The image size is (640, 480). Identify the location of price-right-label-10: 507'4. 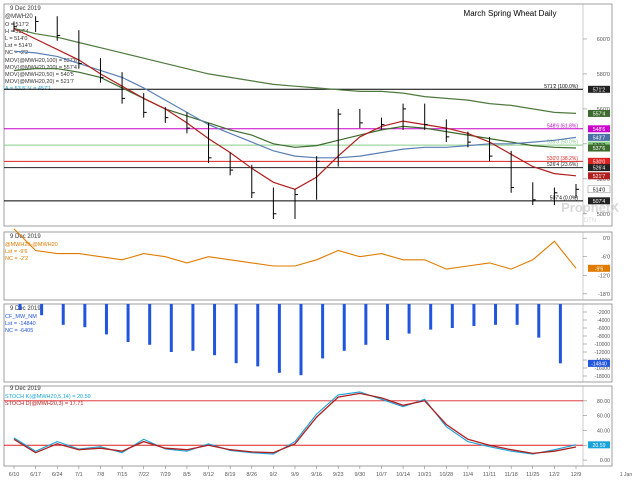
(599, 202).